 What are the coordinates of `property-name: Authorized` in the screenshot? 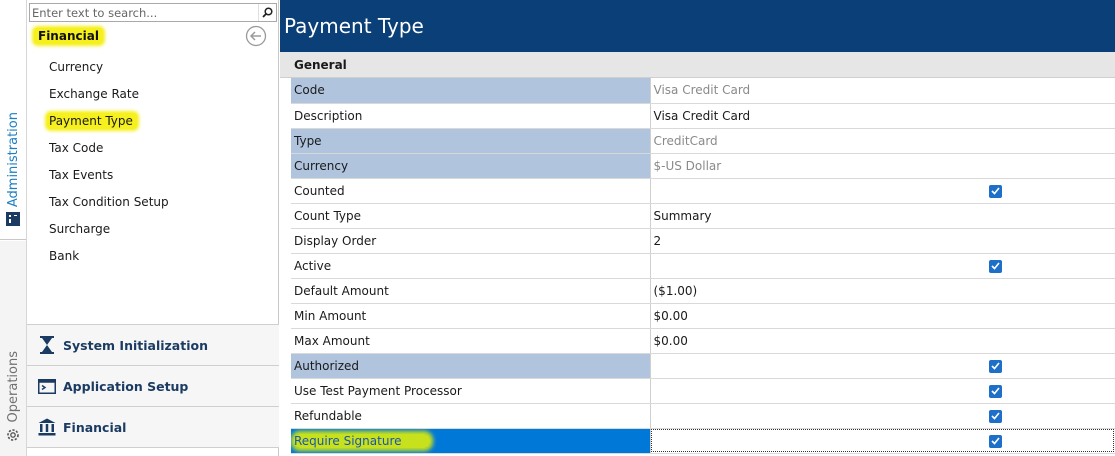 It's located at (327, 365).